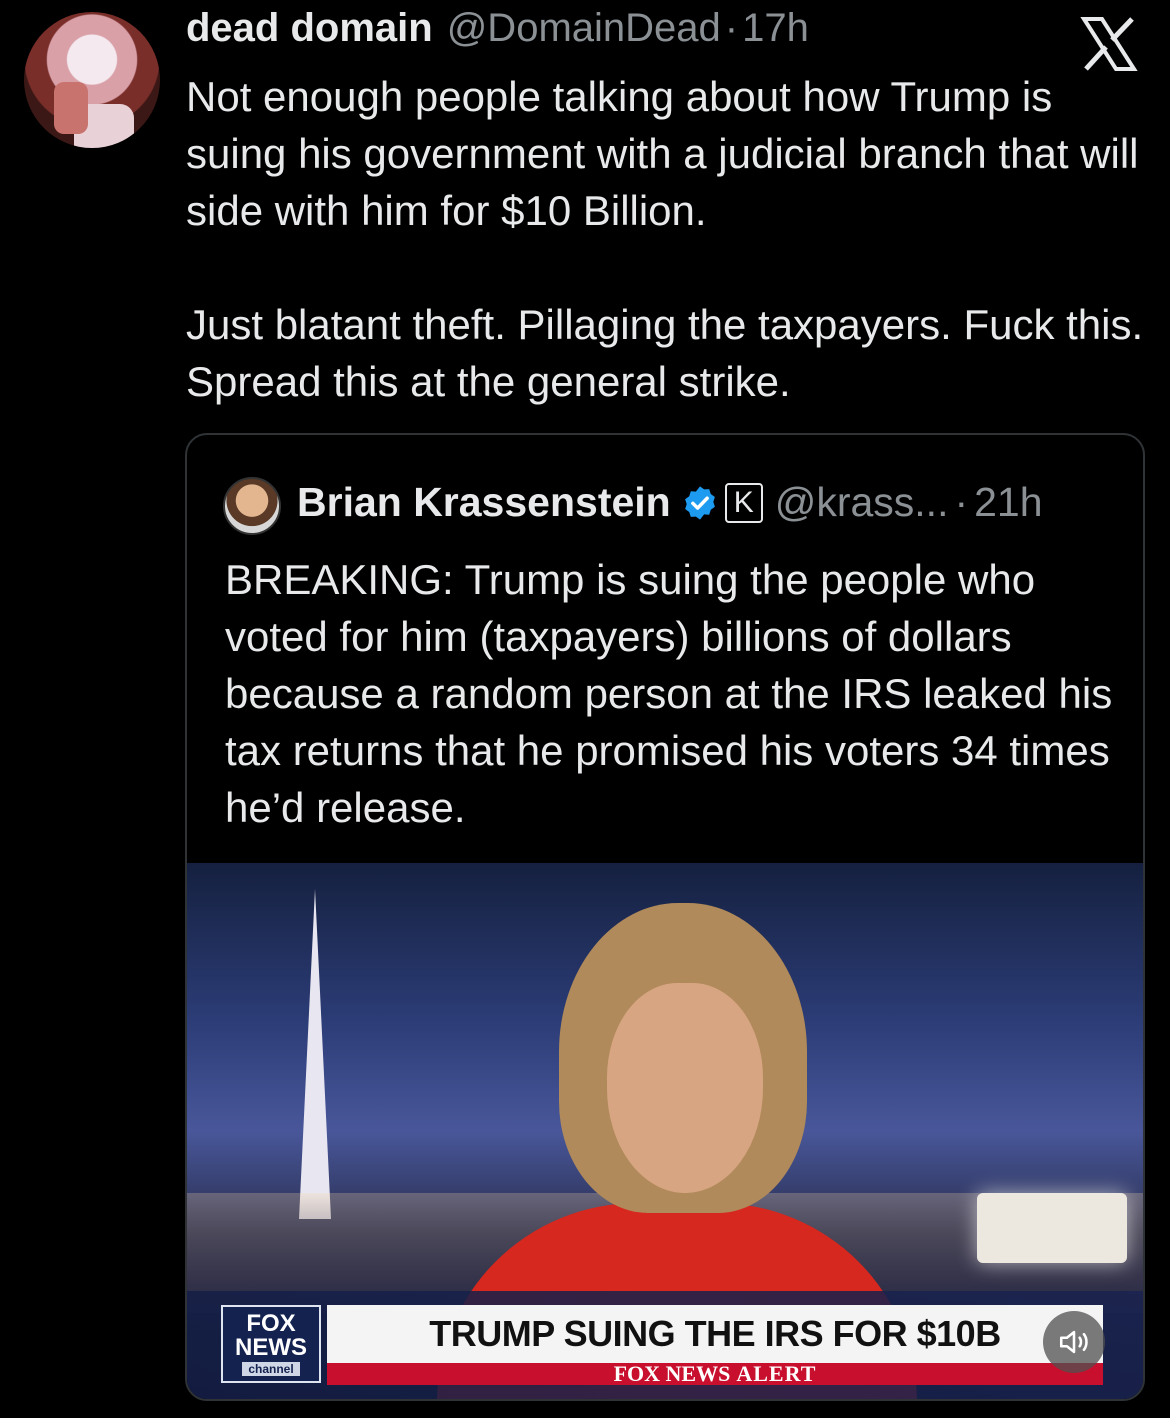  What do you see at coordinates (271, 1347) in the screenshot?
I see `logo-line-2: NEWS` at bounding box center [271, 1347].